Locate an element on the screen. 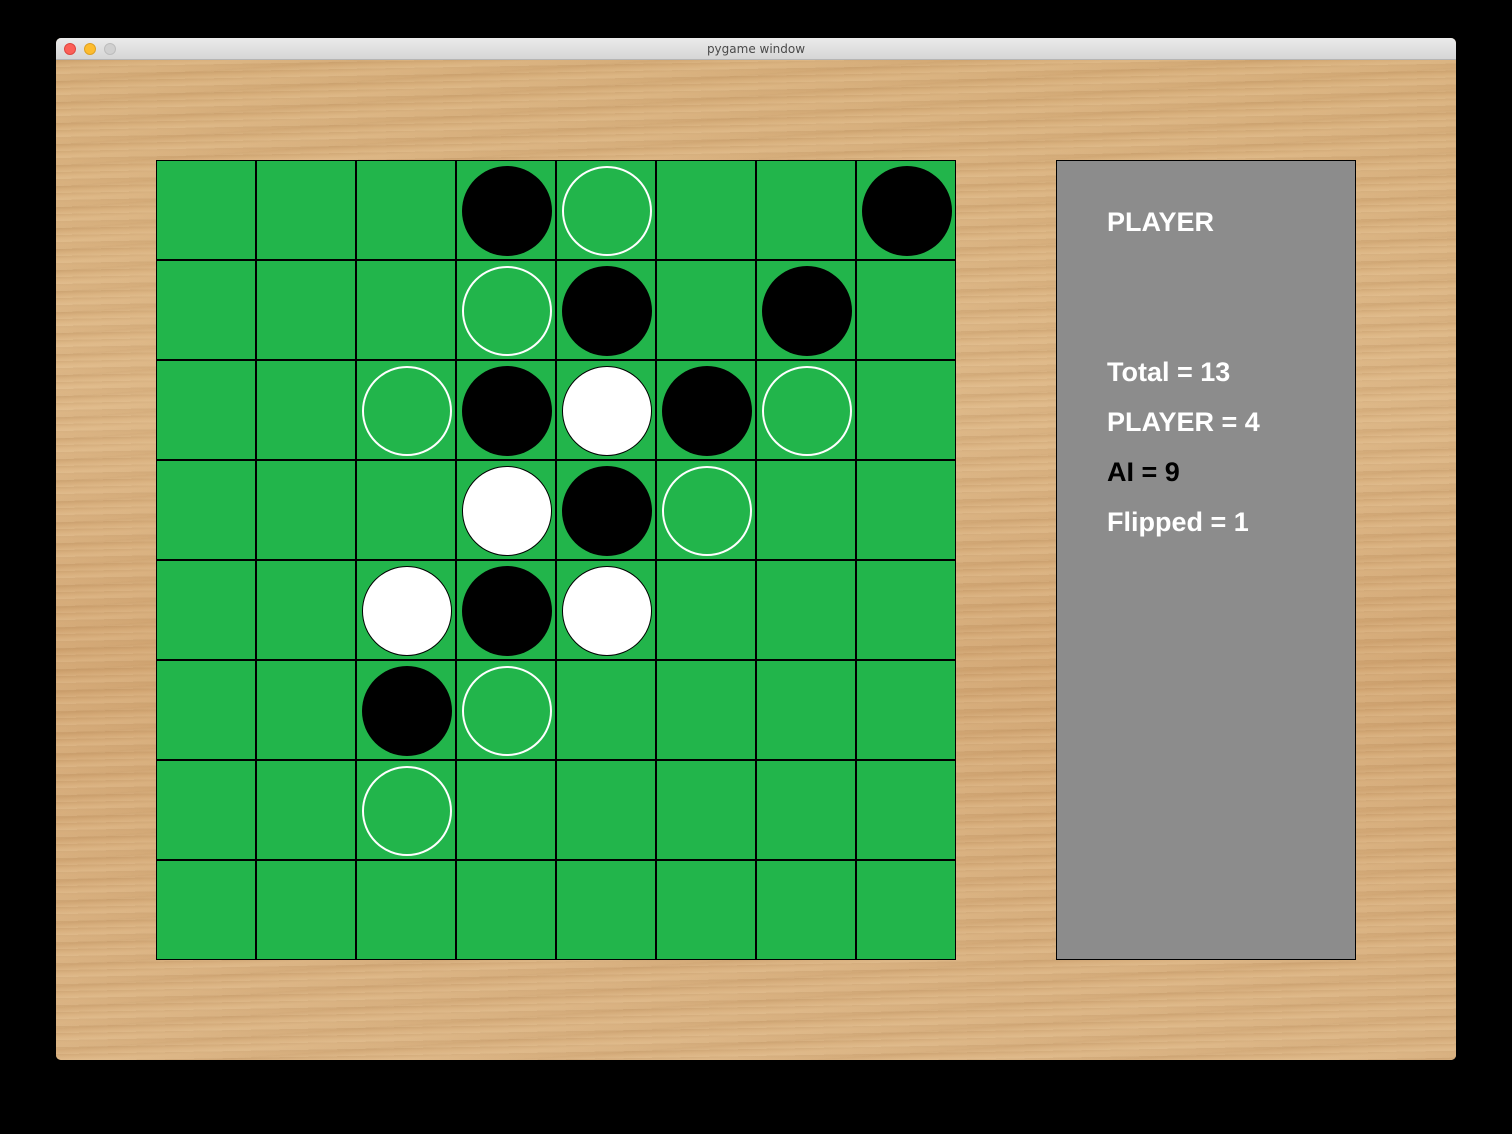 This screenshot has width=1512, height=1134. window-title: pygame window is located at coordinates (756, 49).